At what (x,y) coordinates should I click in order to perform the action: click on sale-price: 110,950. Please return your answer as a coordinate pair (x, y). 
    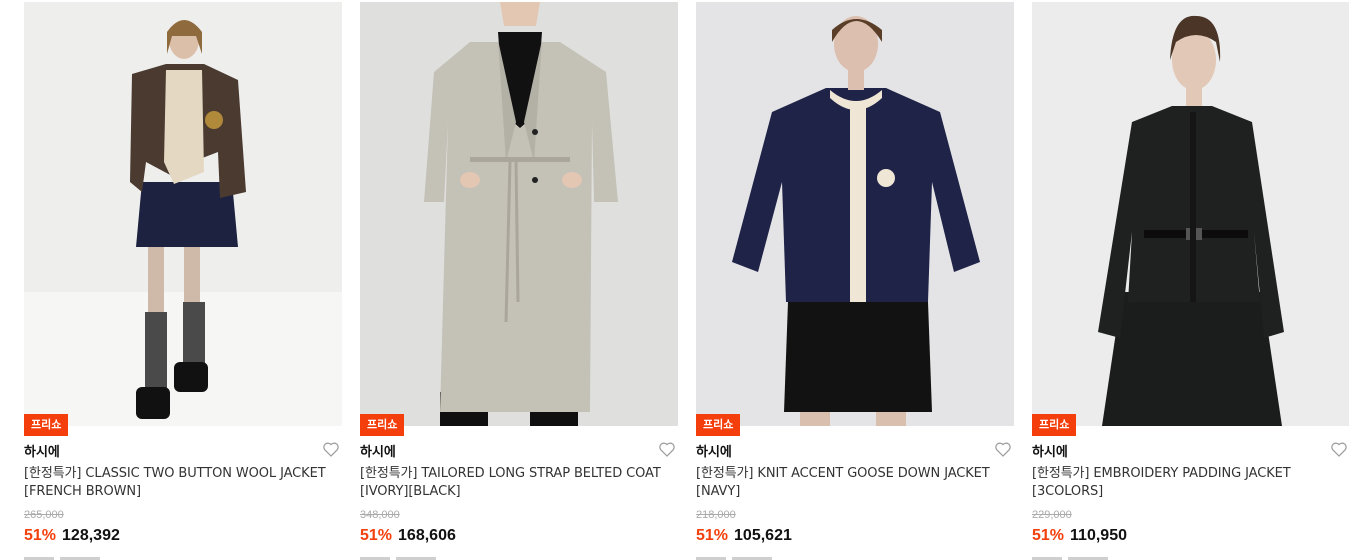
    Looking at the image, I should click on (1098, 535).